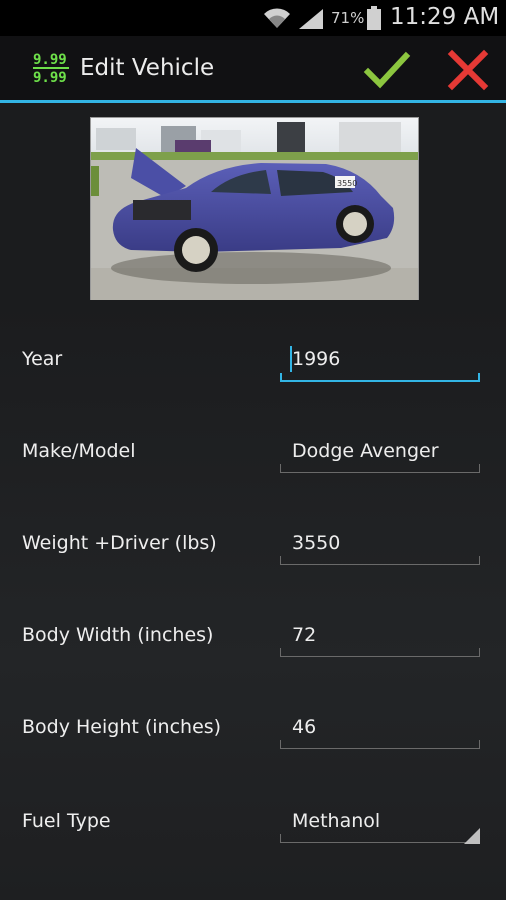  Describe the element at coordinates (253, 452) in the screenshot. I see `make-model-row: Make/Model Dodge Avenger` at that location.